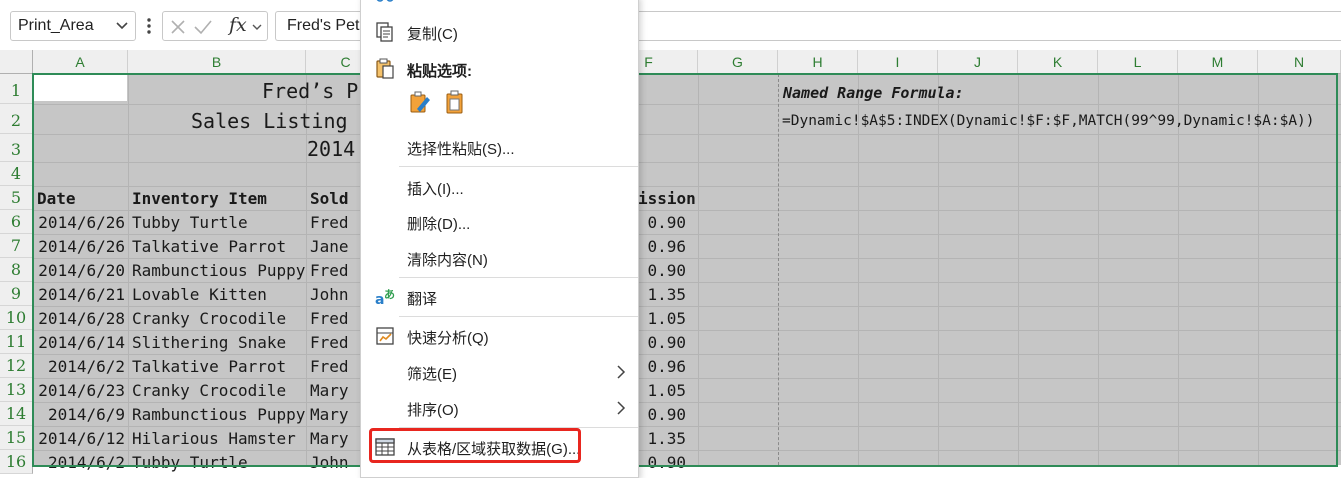 The image size is (1341, 478). What do you see at coordinates (442, 103) in the screenshot?
I see `paste-option-buttons` at bounding box center [442, 103].